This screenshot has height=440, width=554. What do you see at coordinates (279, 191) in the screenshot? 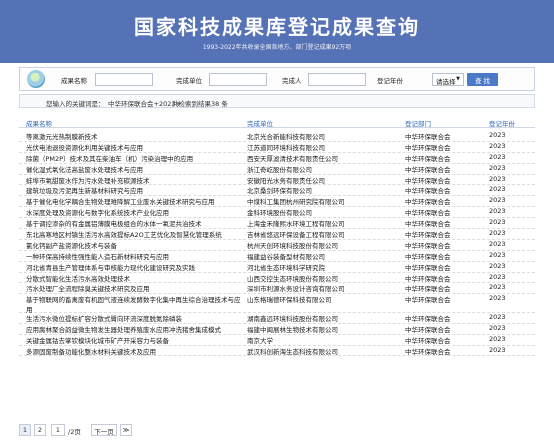
I see `cell-unit: 北京桑剑环保有限公司` at bounding box center [279, 191].